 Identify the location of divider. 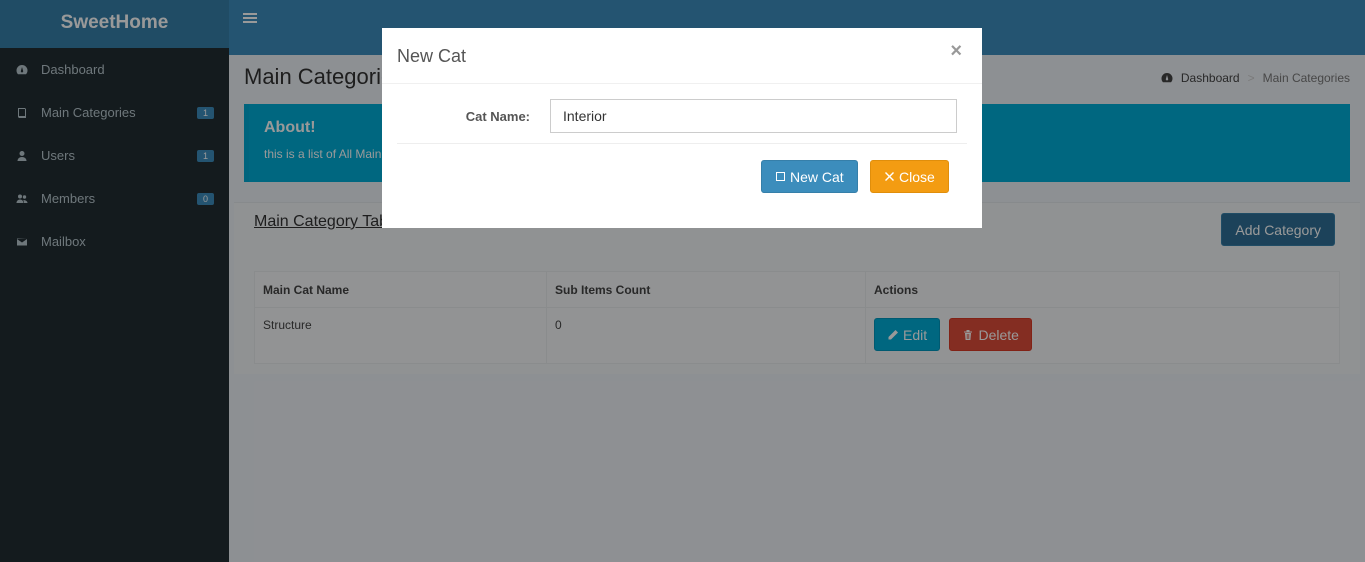
(682, 143).